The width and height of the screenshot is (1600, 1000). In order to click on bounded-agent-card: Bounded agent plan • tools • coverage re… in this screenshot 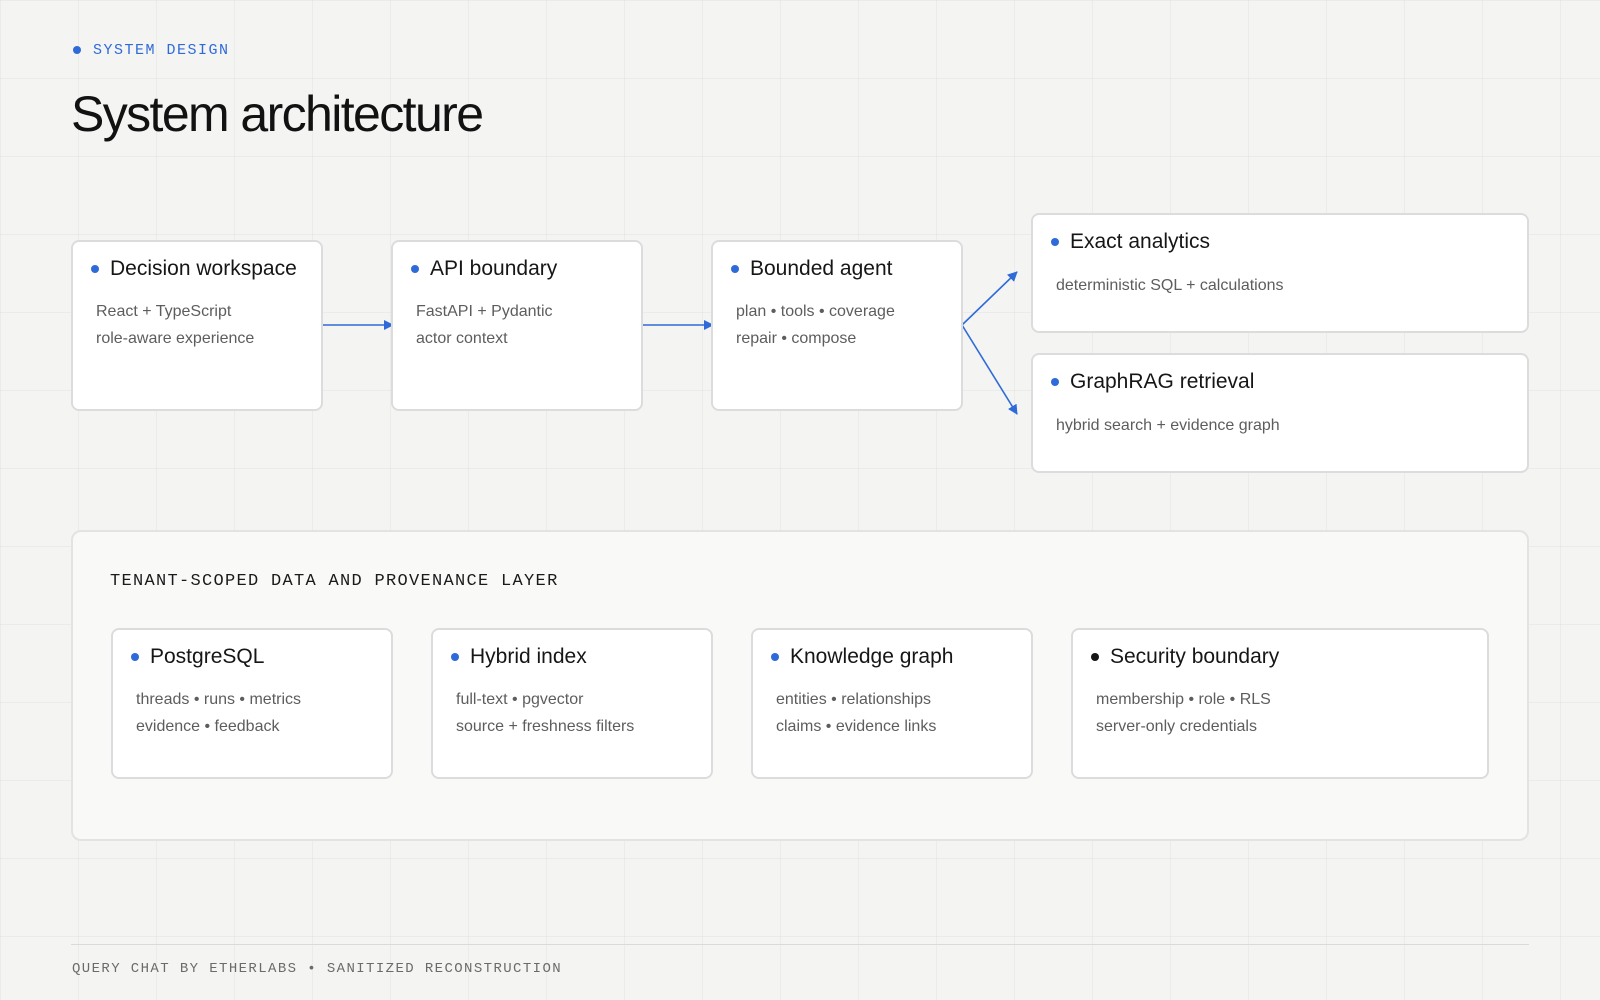, I will do `click(837, 325)`.